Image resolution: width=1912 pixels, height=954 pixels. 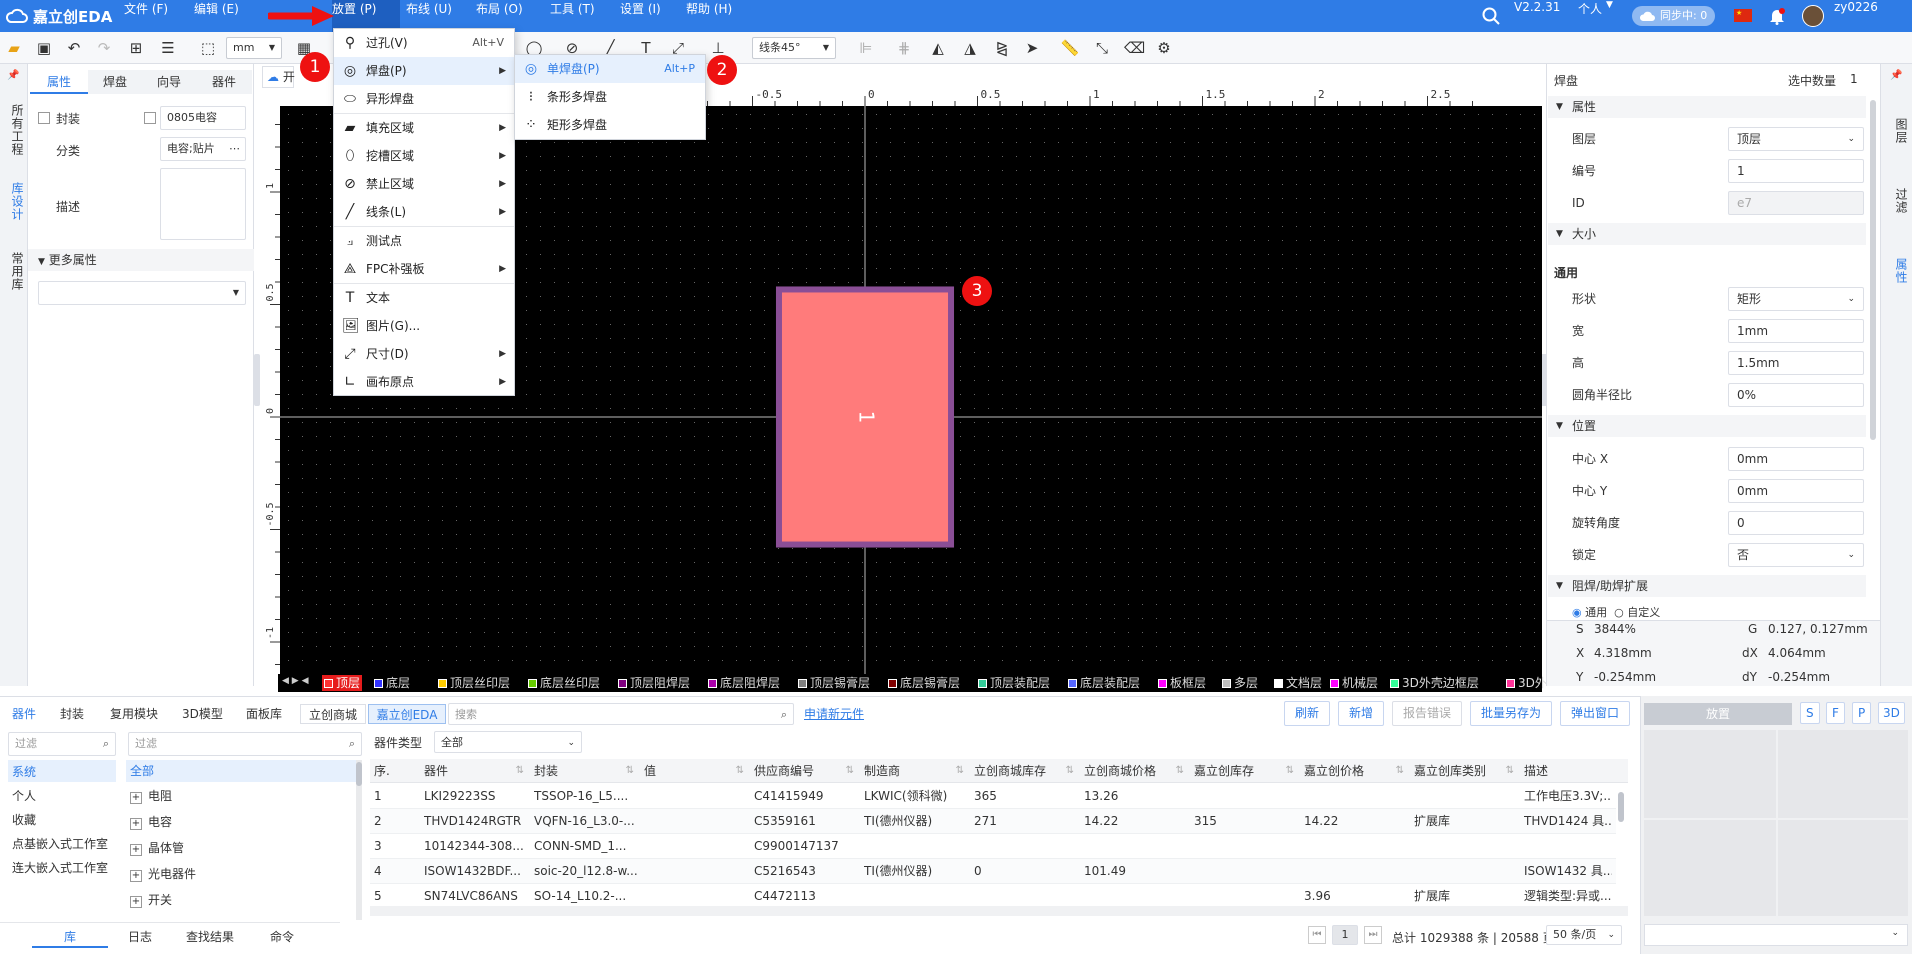 What do you see at coordinates (151, 900) in the screenshot?
I see `tree-switch: + 开关` at bounding box center [151, 900].